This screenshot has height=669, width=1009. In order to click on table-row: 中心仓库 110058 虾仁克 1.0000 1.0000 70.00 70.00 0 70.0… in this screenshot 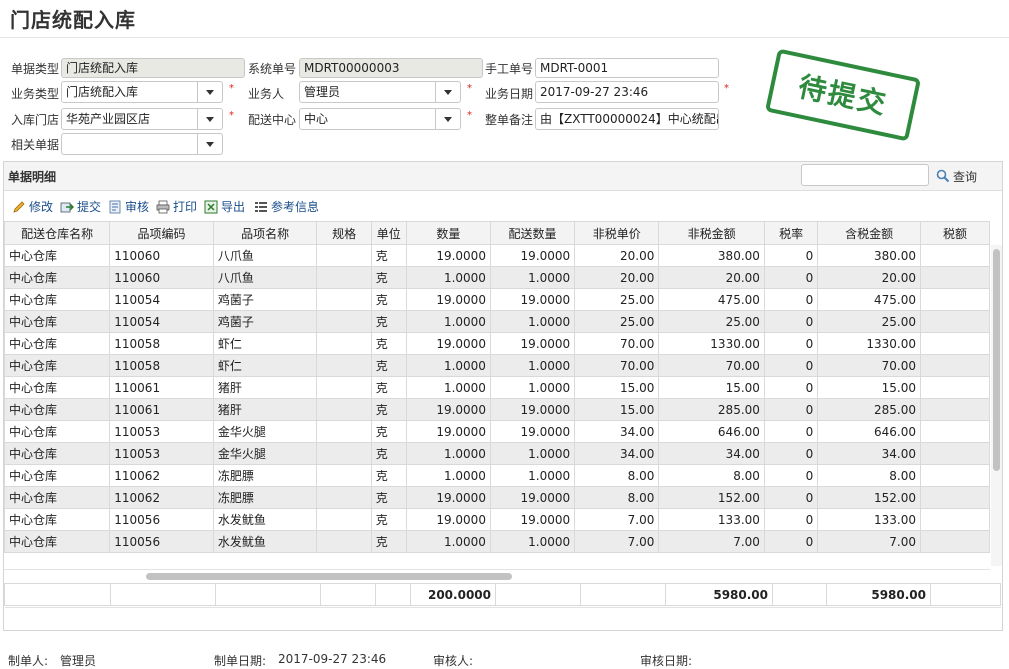, I will do `click(497, 365)`.